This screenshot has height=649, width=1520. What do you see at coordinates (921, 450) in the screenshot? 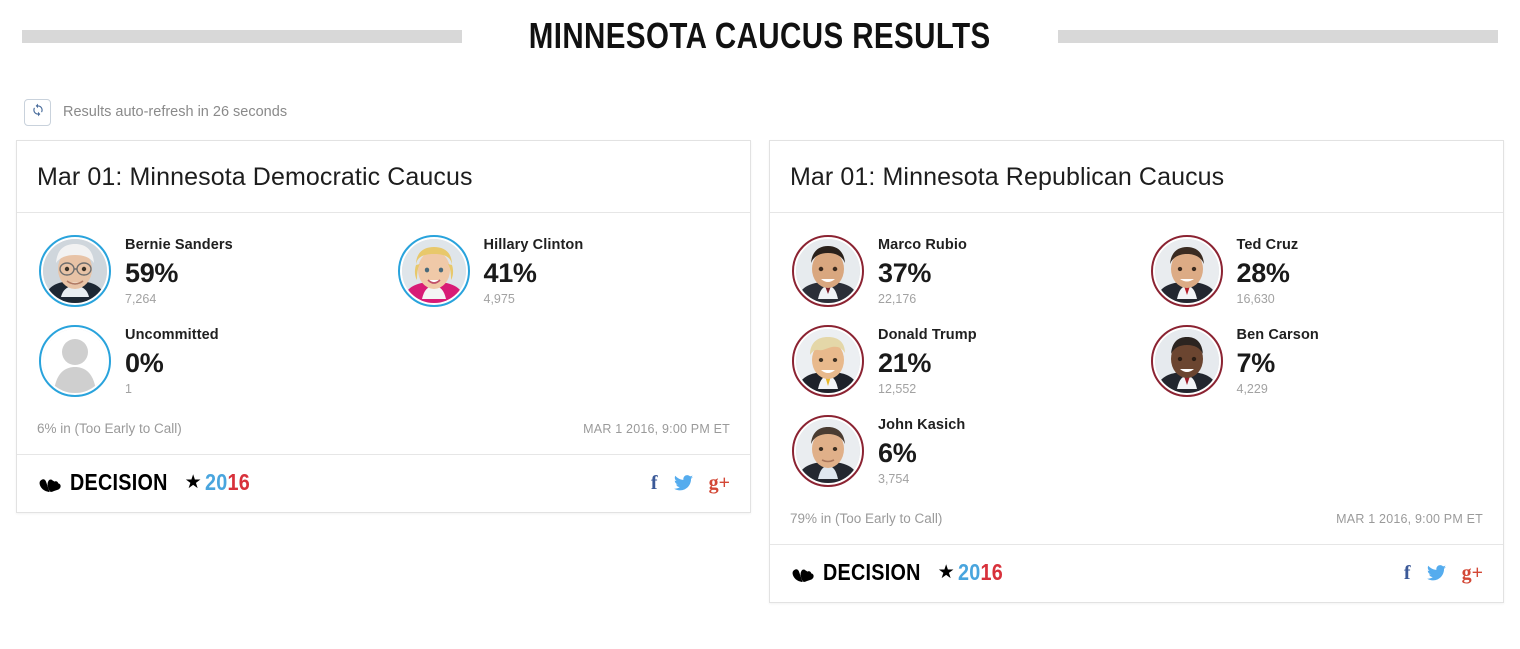
I see `candidate-info: John Kasich 6% 3,754` at bounding box center [921, 450].